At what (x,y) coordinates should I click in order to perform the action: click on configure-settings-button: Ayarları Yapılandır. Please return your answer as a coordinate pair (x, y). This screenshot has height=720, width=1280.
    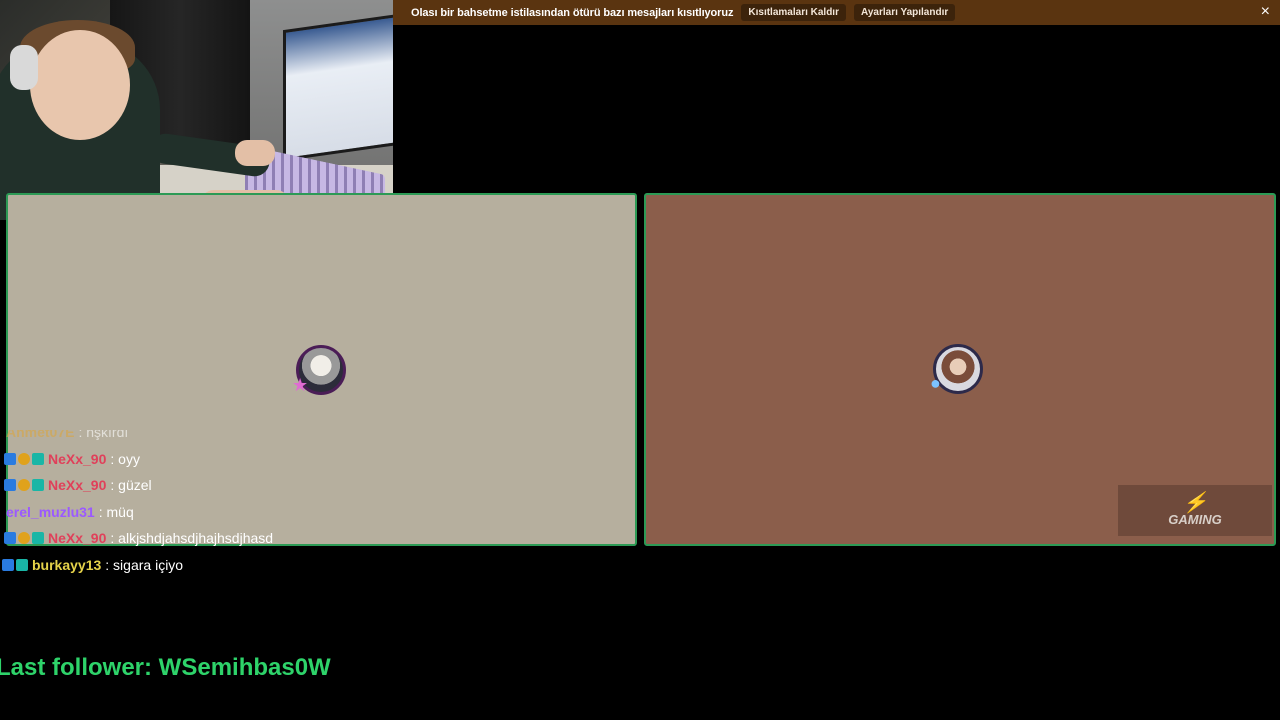
    Looking at the image, I should click on (904, 12).